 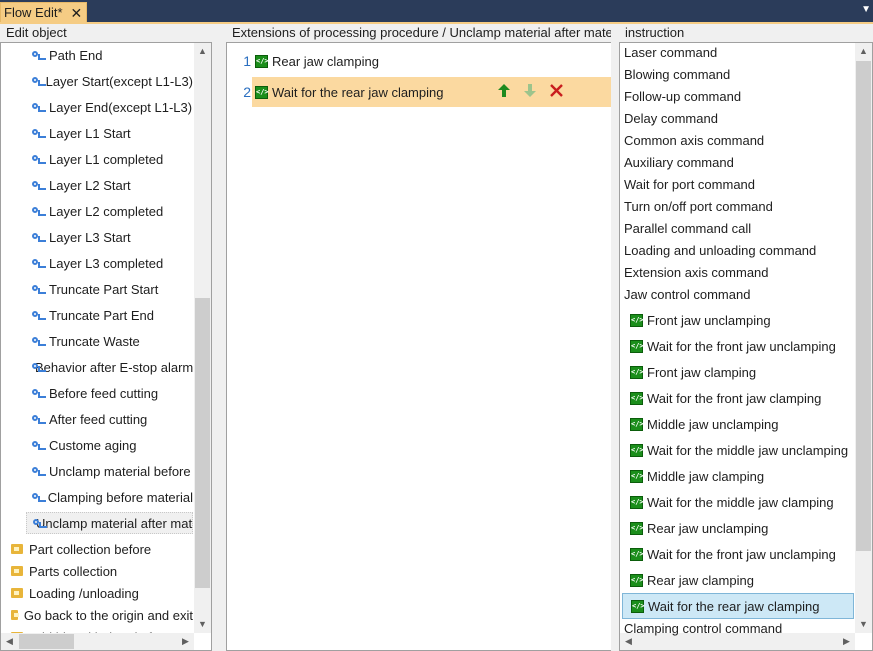 What do you see at coordinates (109, 393) in the screenshot?
I see `tree-item: Before feed cutting` at bounding box center [109, 393].